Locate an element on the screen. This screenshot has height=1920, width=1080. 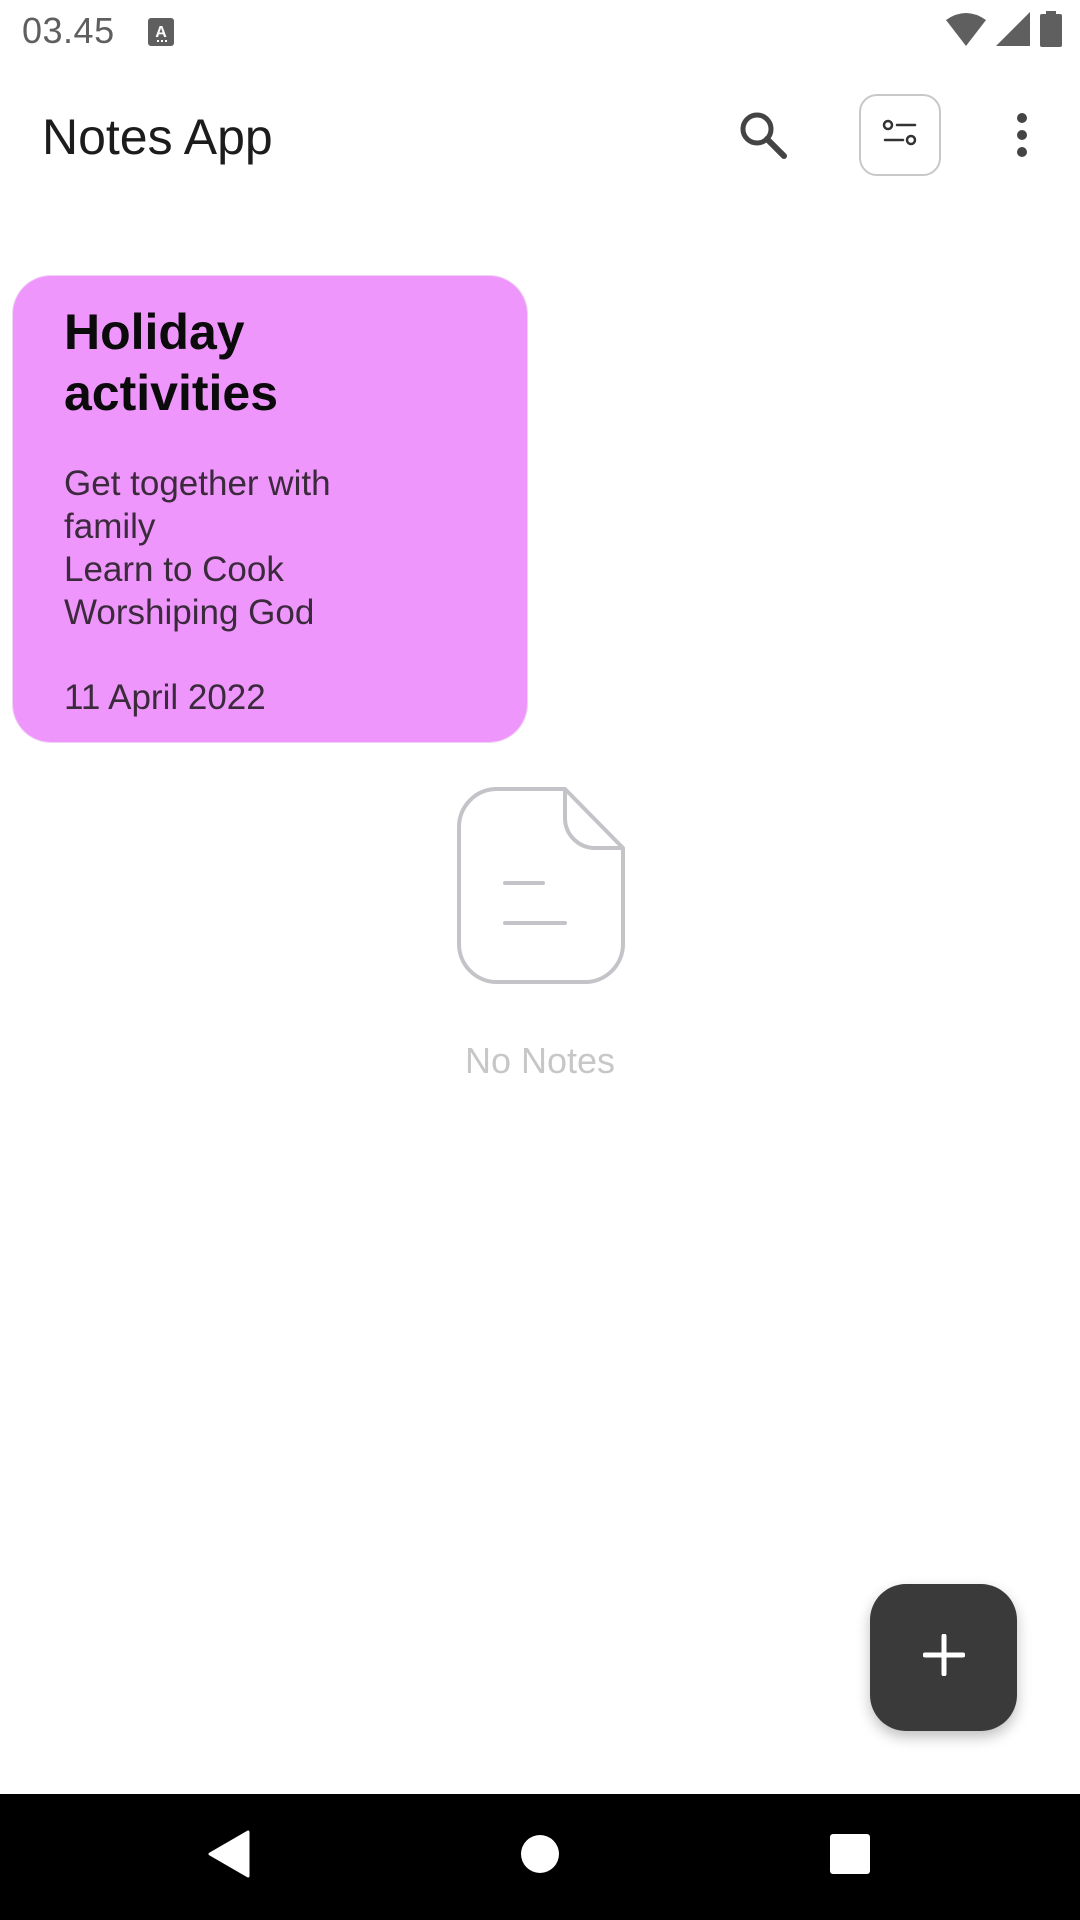
more-options-button is located at coordinates (1022, 137).